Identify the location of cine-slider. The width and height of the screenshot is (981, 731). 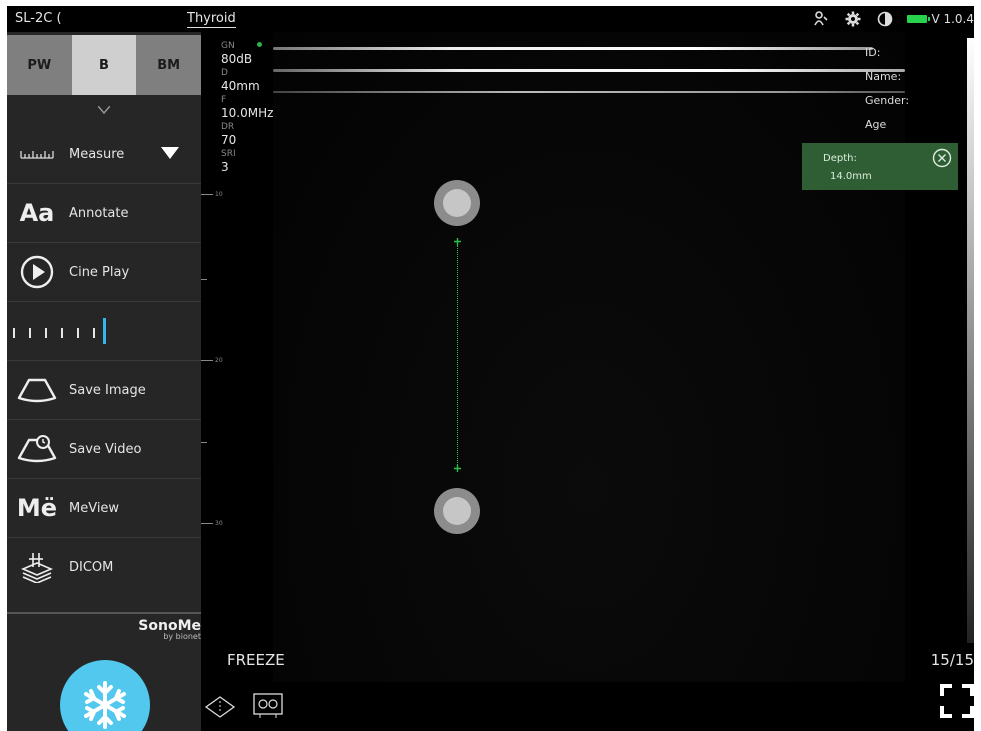
(104, 331).